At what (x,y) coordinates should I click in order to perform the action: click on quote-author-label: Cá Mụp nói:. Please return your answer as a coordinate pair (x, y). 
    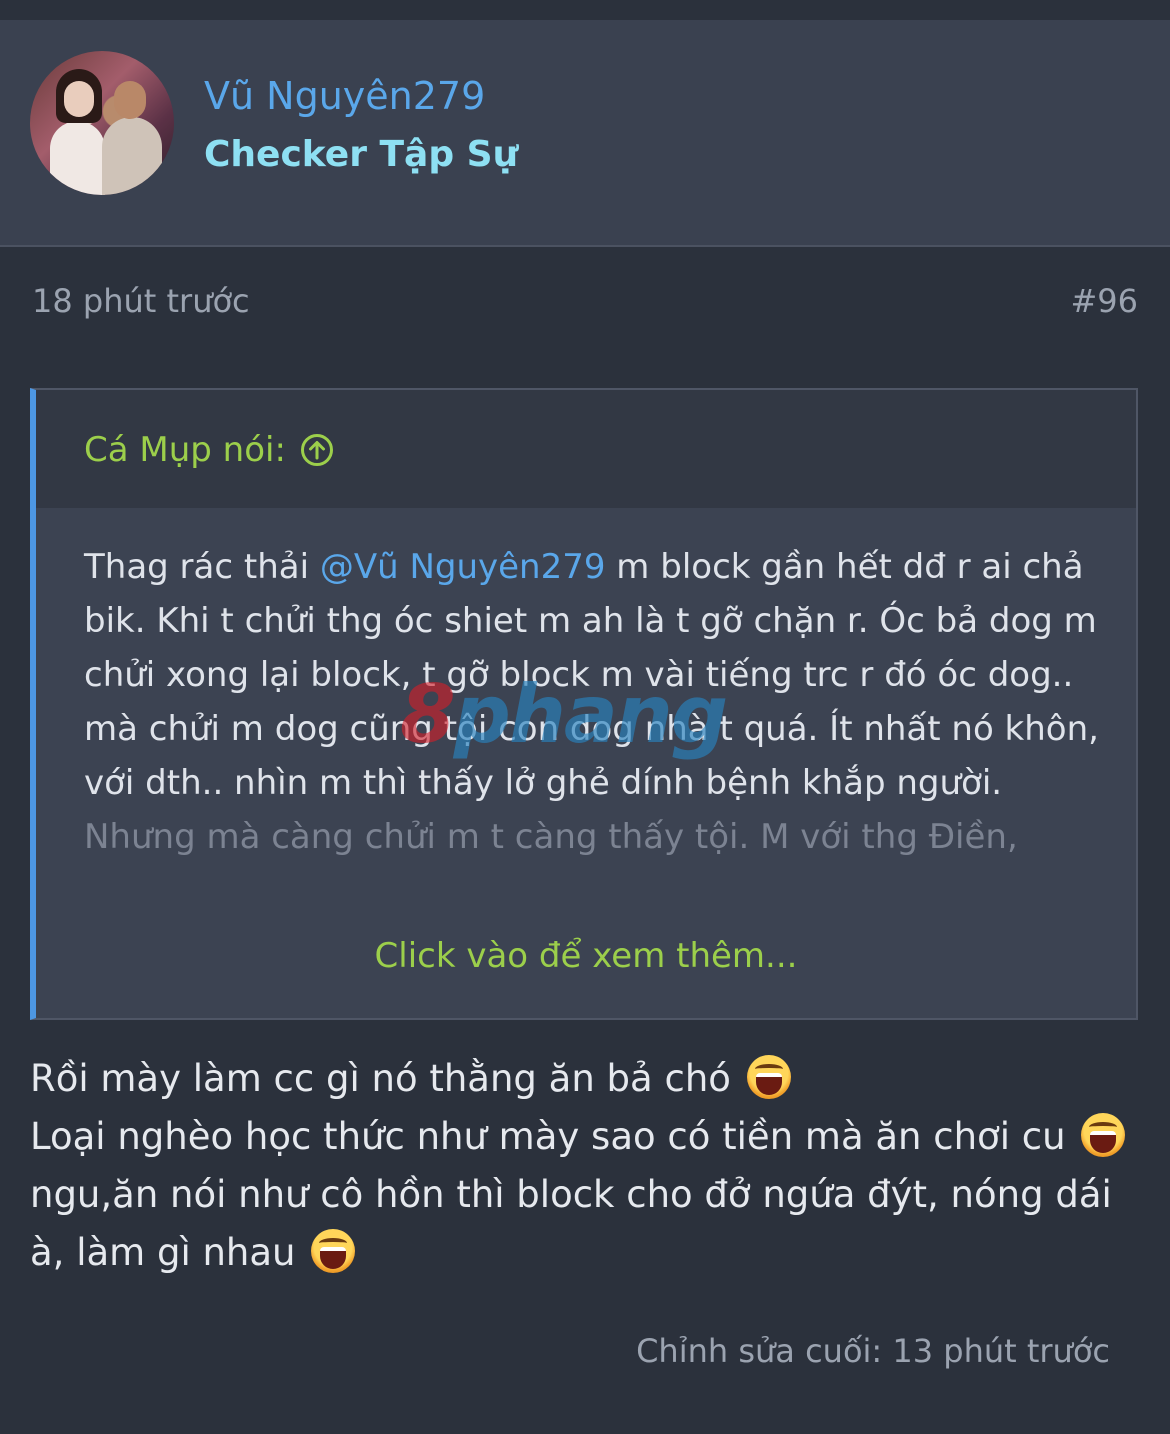
    Looking at the image, I should click on (185, 450).